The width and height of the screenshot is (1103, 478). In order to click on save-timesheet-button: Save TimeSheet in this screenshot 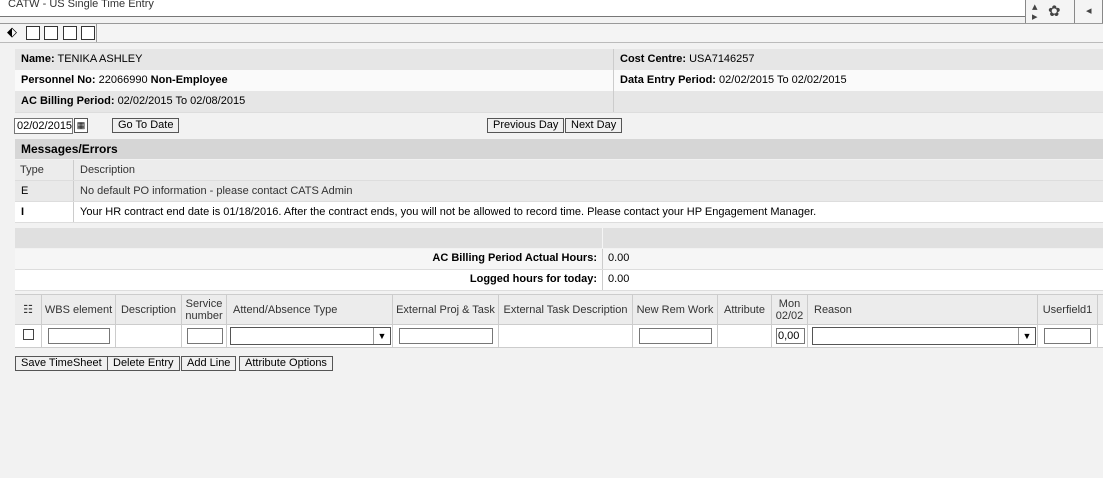, I will do `click(61, 363)`.